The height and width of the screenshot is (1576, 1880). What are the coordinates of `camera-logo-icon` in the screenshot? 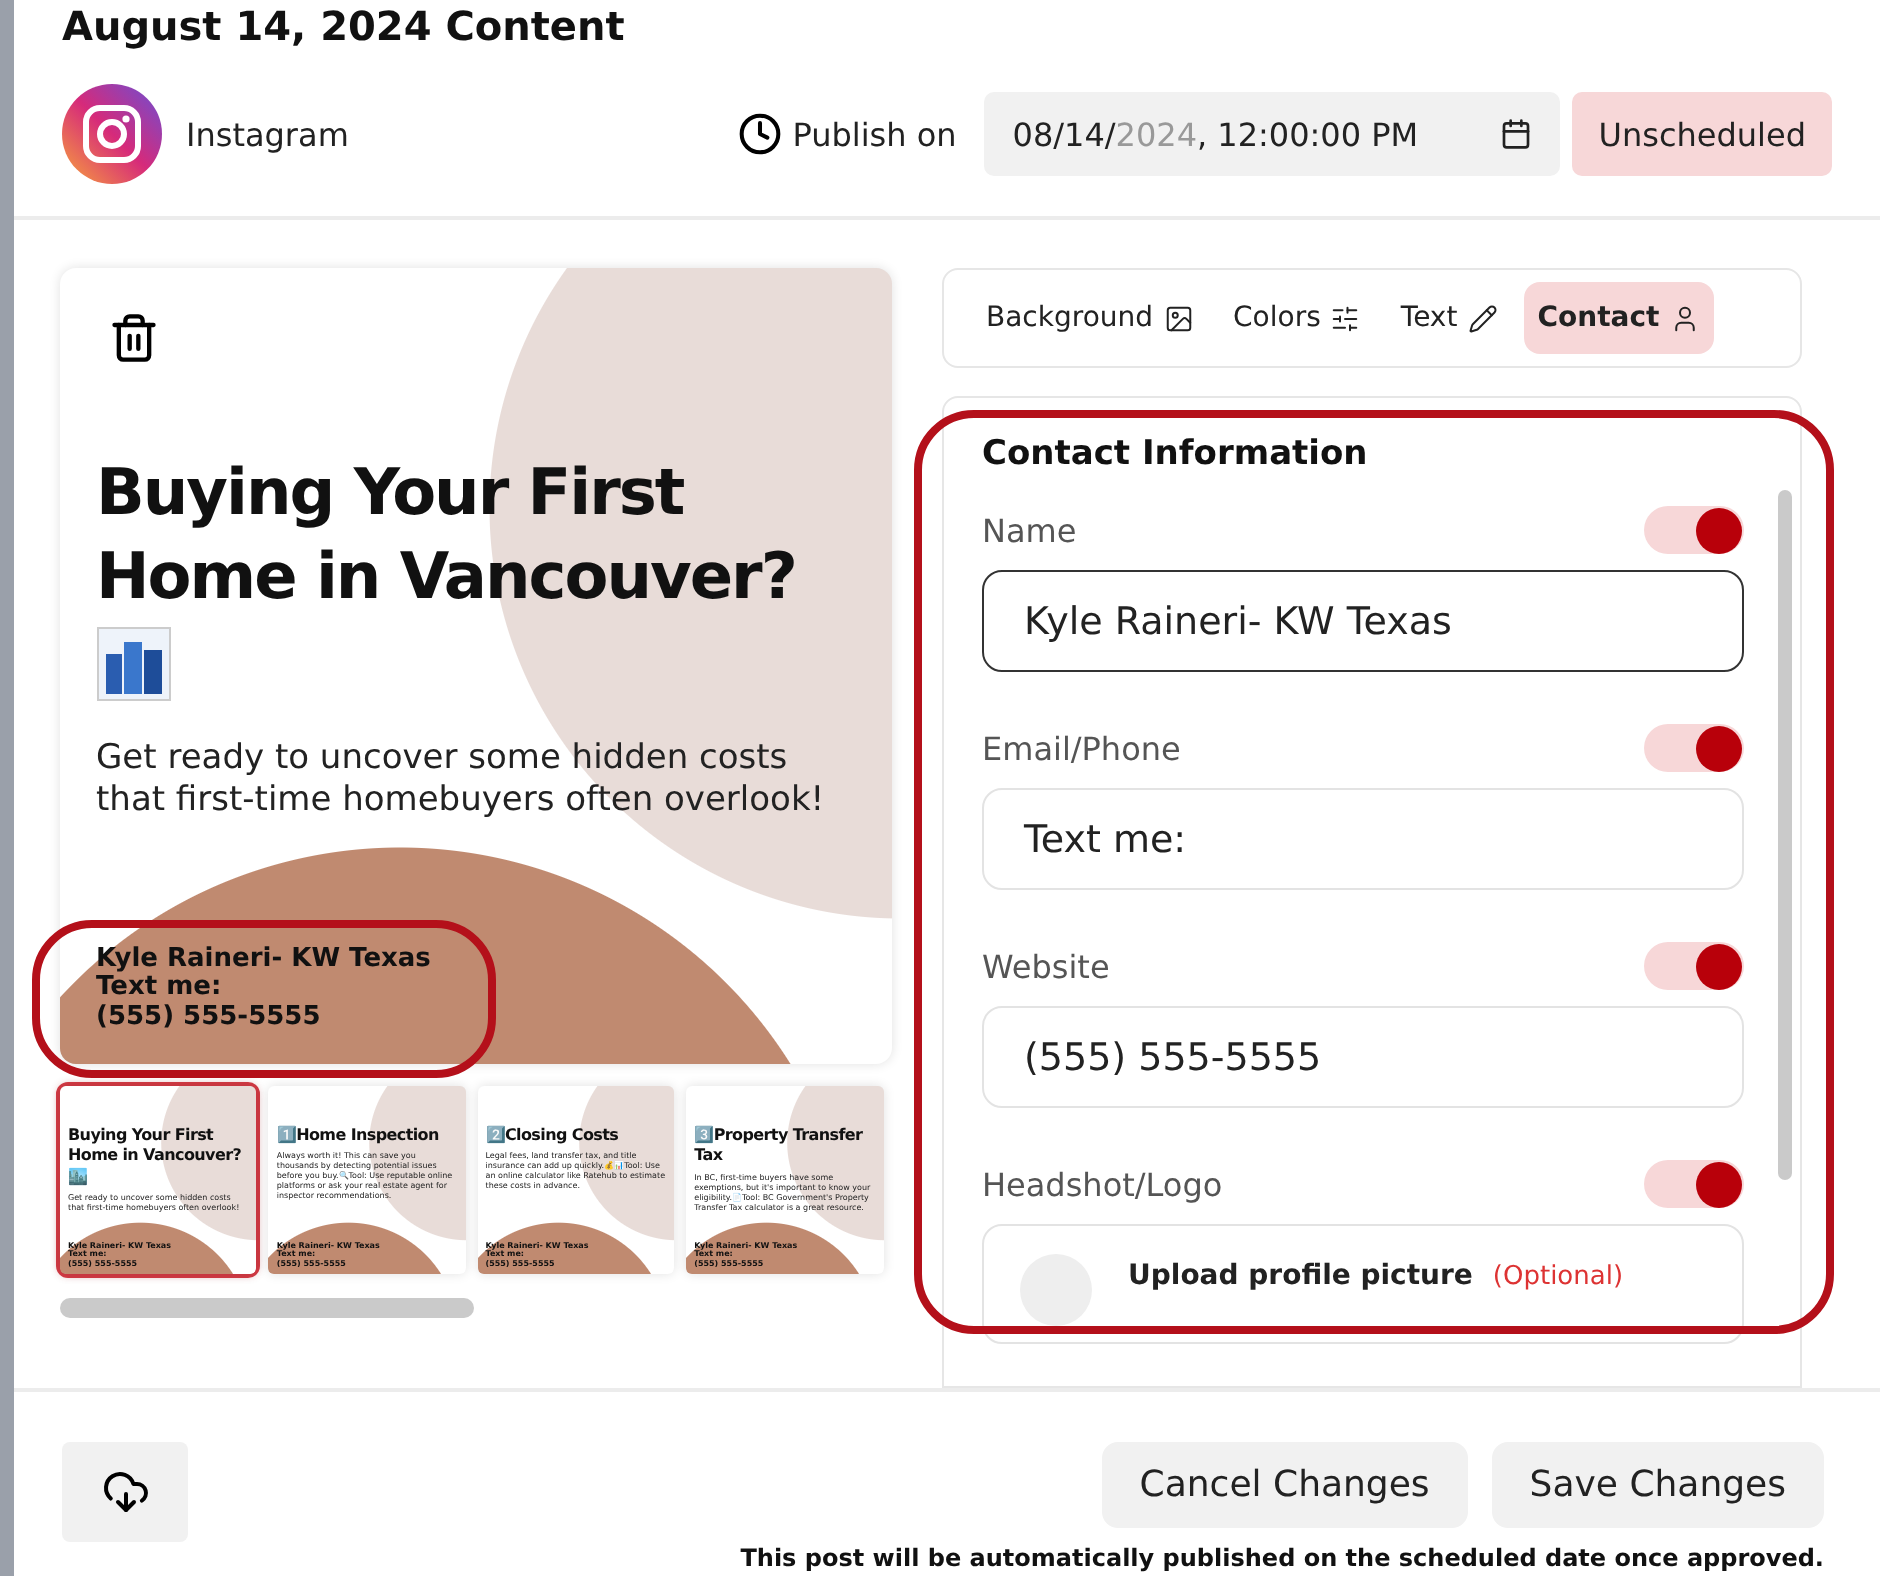 It's located at (112, 134).